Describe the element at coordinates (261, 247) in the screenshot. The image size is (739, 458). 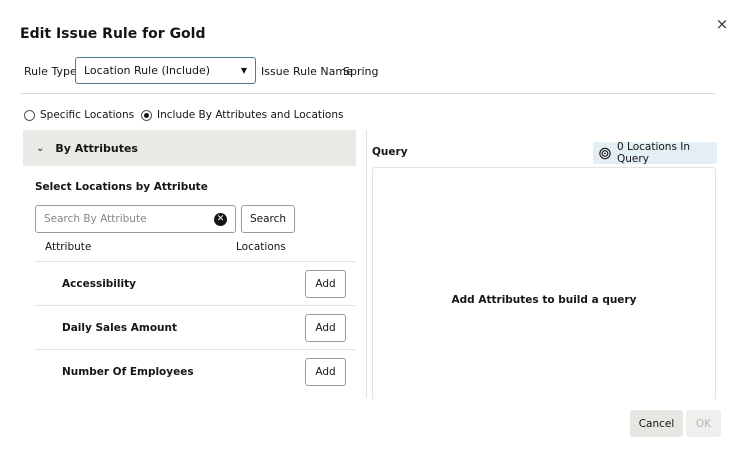
I see `column-header-locations: Locations` at that location.